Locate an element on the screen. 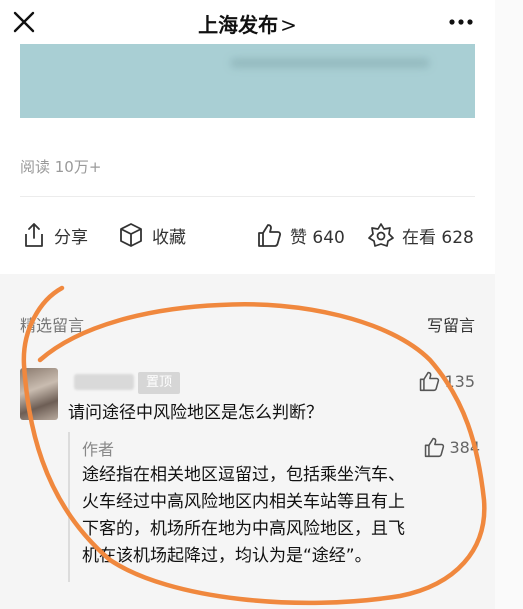  like-label: 赞 640 is located at coordinates (317, 235).